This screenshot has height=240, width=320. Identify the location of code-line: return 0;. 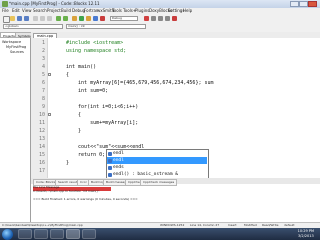
(85, 155).